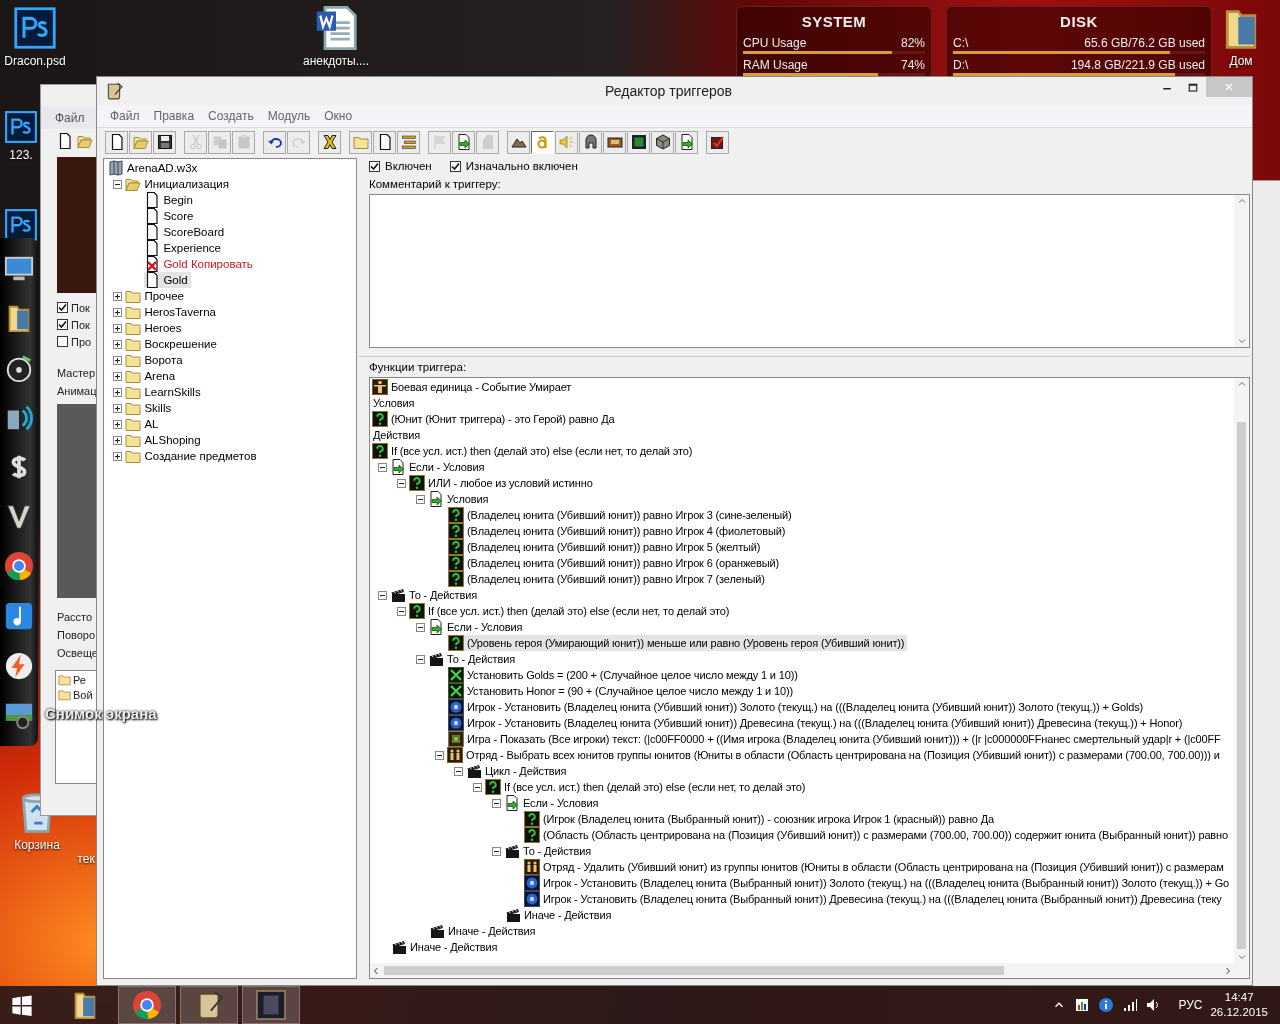 The width and height of the screenshot is (1280, 1024). I want to click on trigger-tree-item: Heroes, so click(155, 328).